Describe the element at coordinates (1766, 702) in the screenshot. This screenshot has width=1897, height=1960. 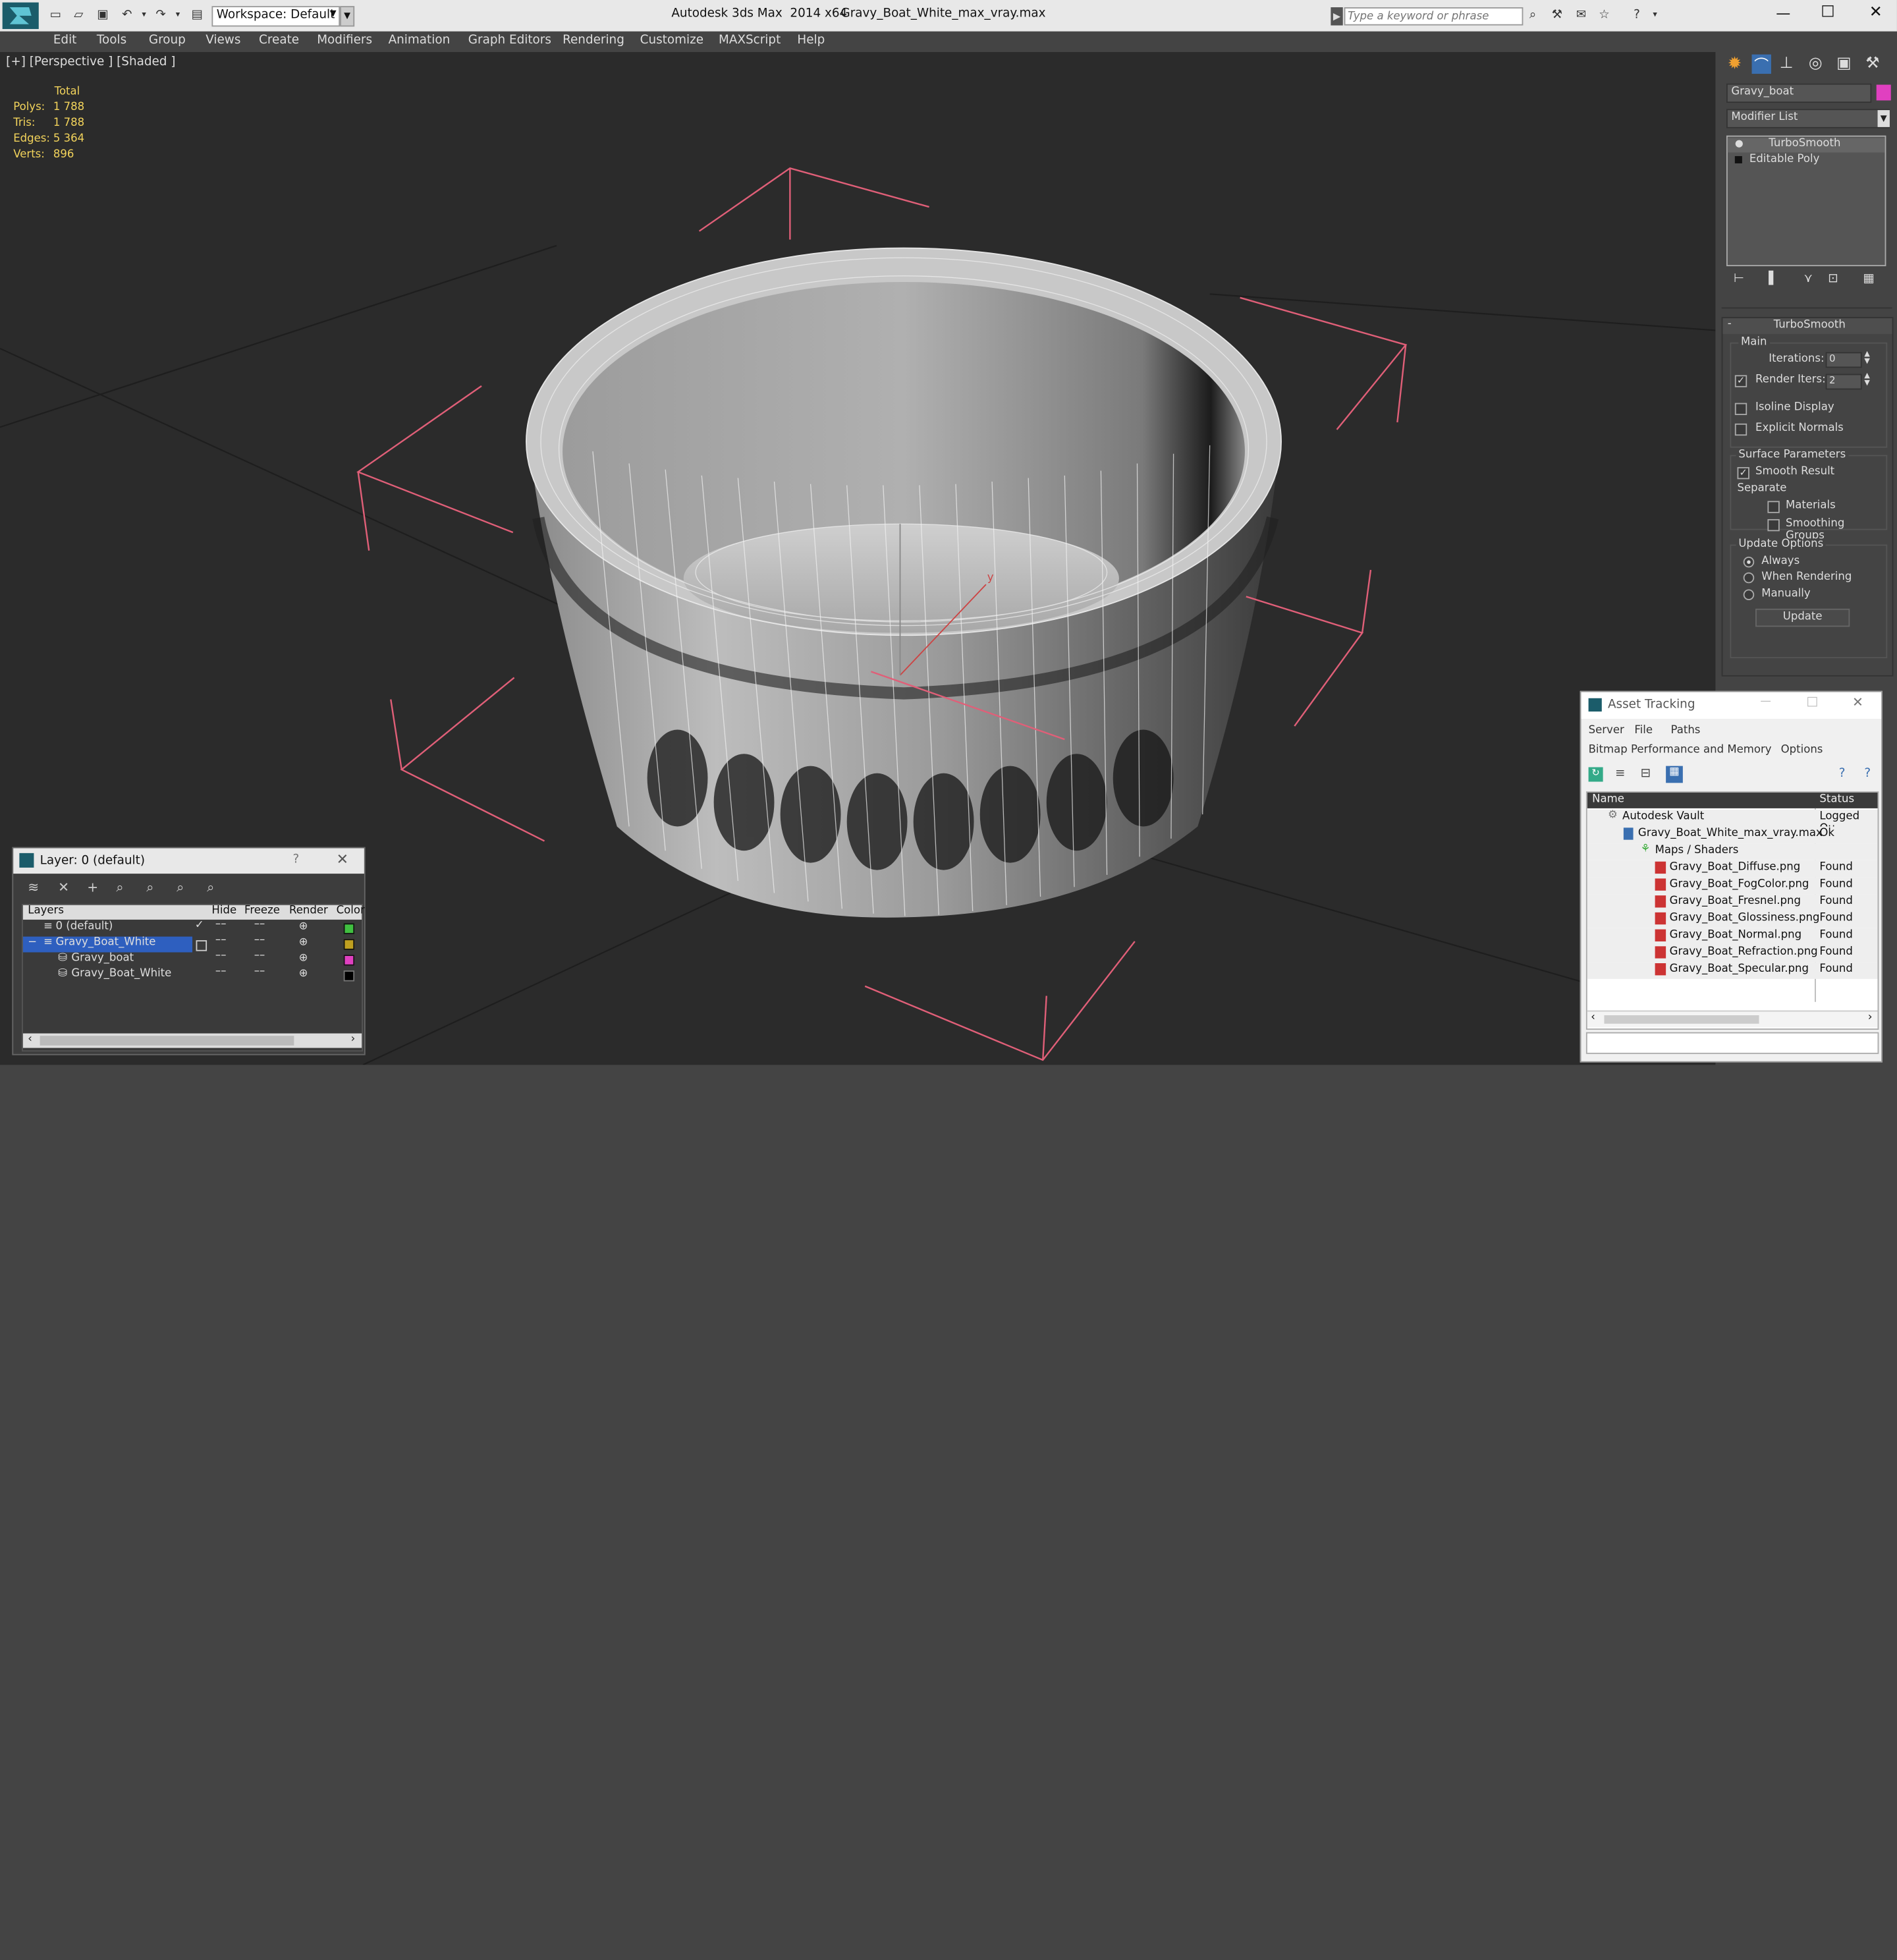
I see `minimize-button: —` at that location.